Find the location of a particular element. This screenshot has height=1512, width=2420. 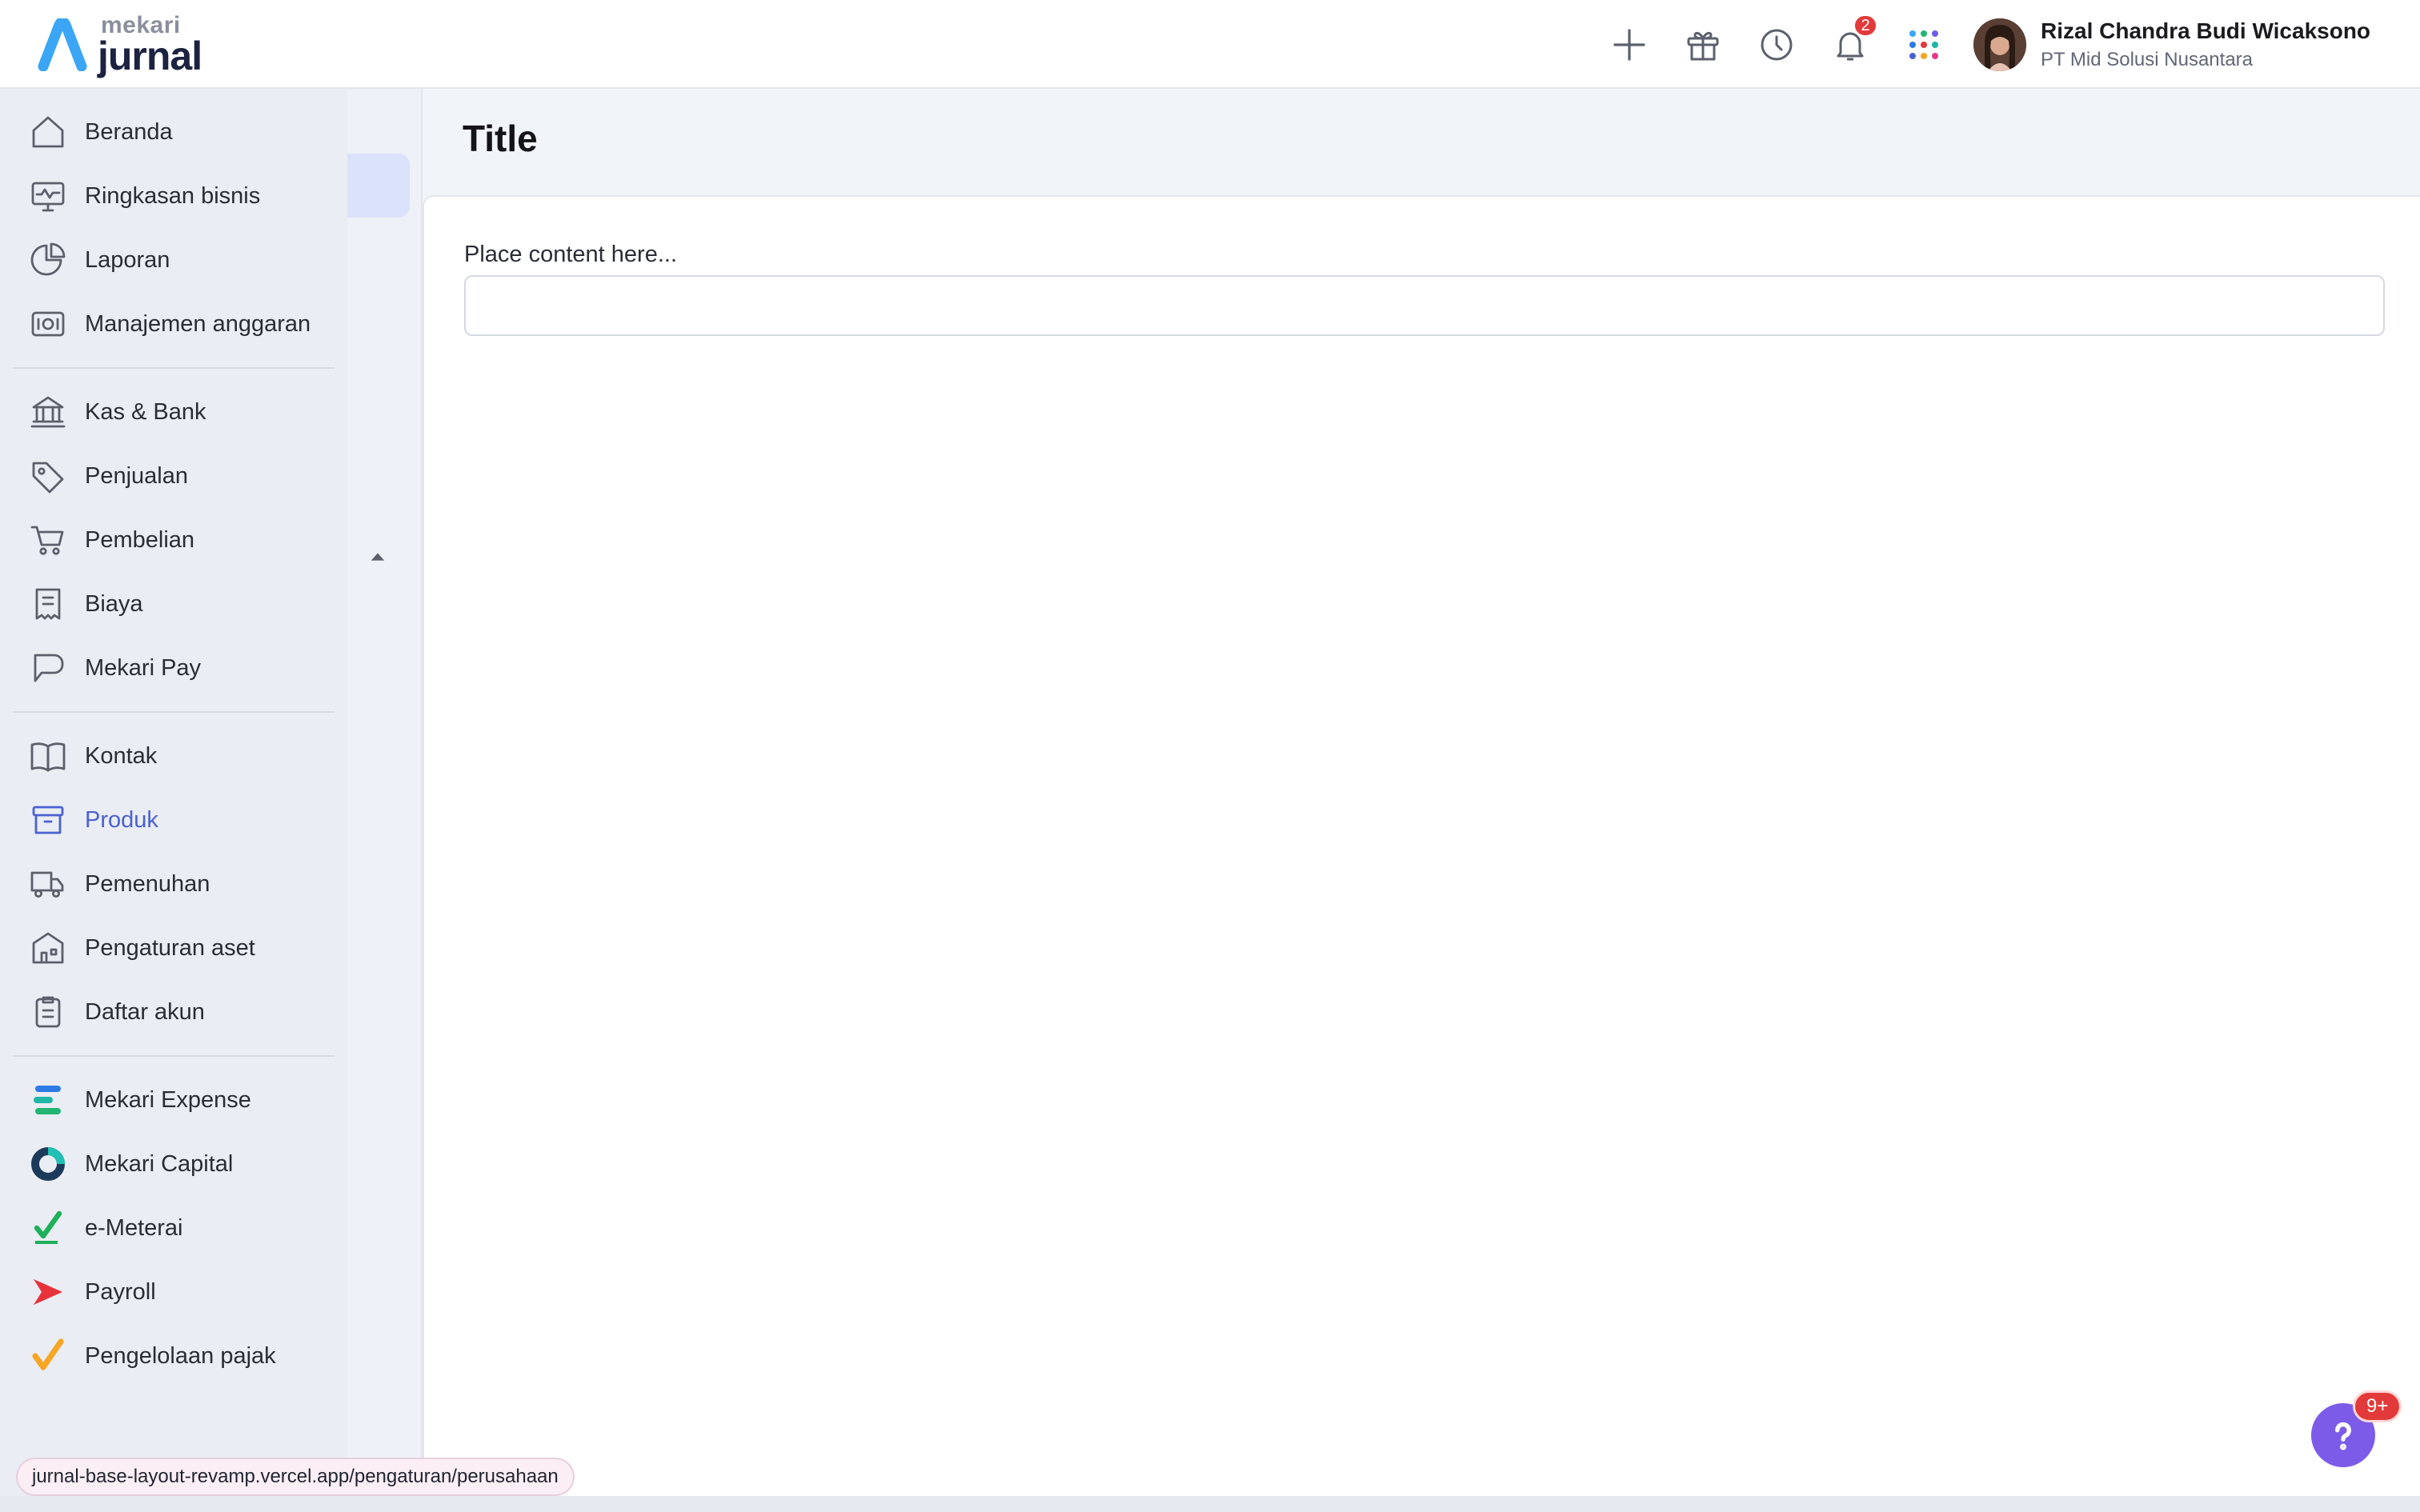

apps-grid-icon is located at coordinates (1923, 44).